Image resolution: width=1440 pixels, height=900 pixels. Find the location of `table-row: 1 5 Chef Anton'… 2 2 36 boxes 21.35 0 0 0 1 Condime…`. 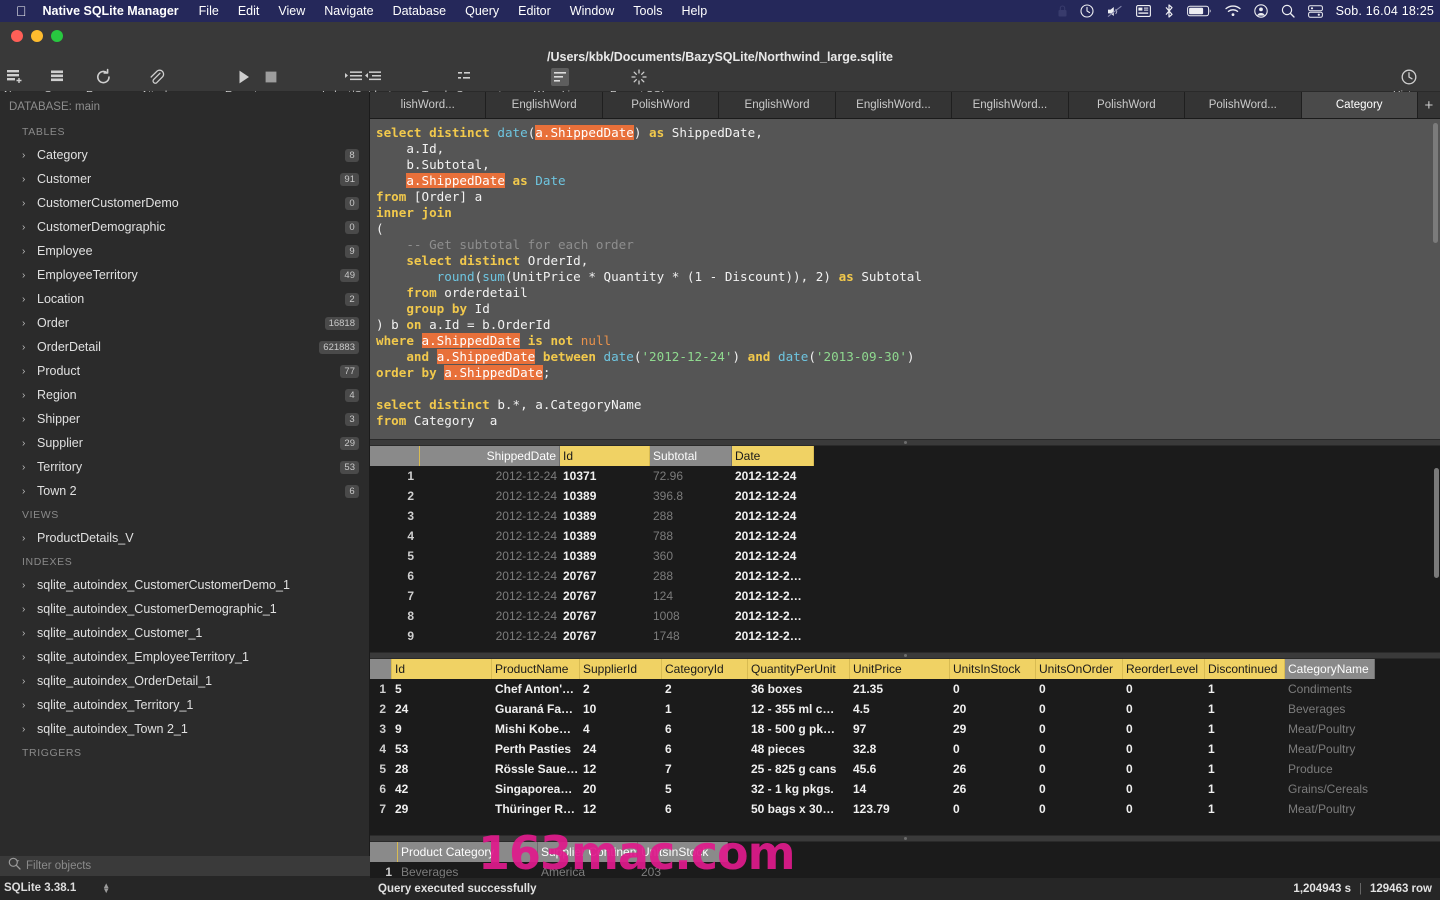

table-row: 1 5 Chef Anton'… 2 2 36 boxes 21.35 0 0 0 1 Condime… is located at coordinates (905, 689).